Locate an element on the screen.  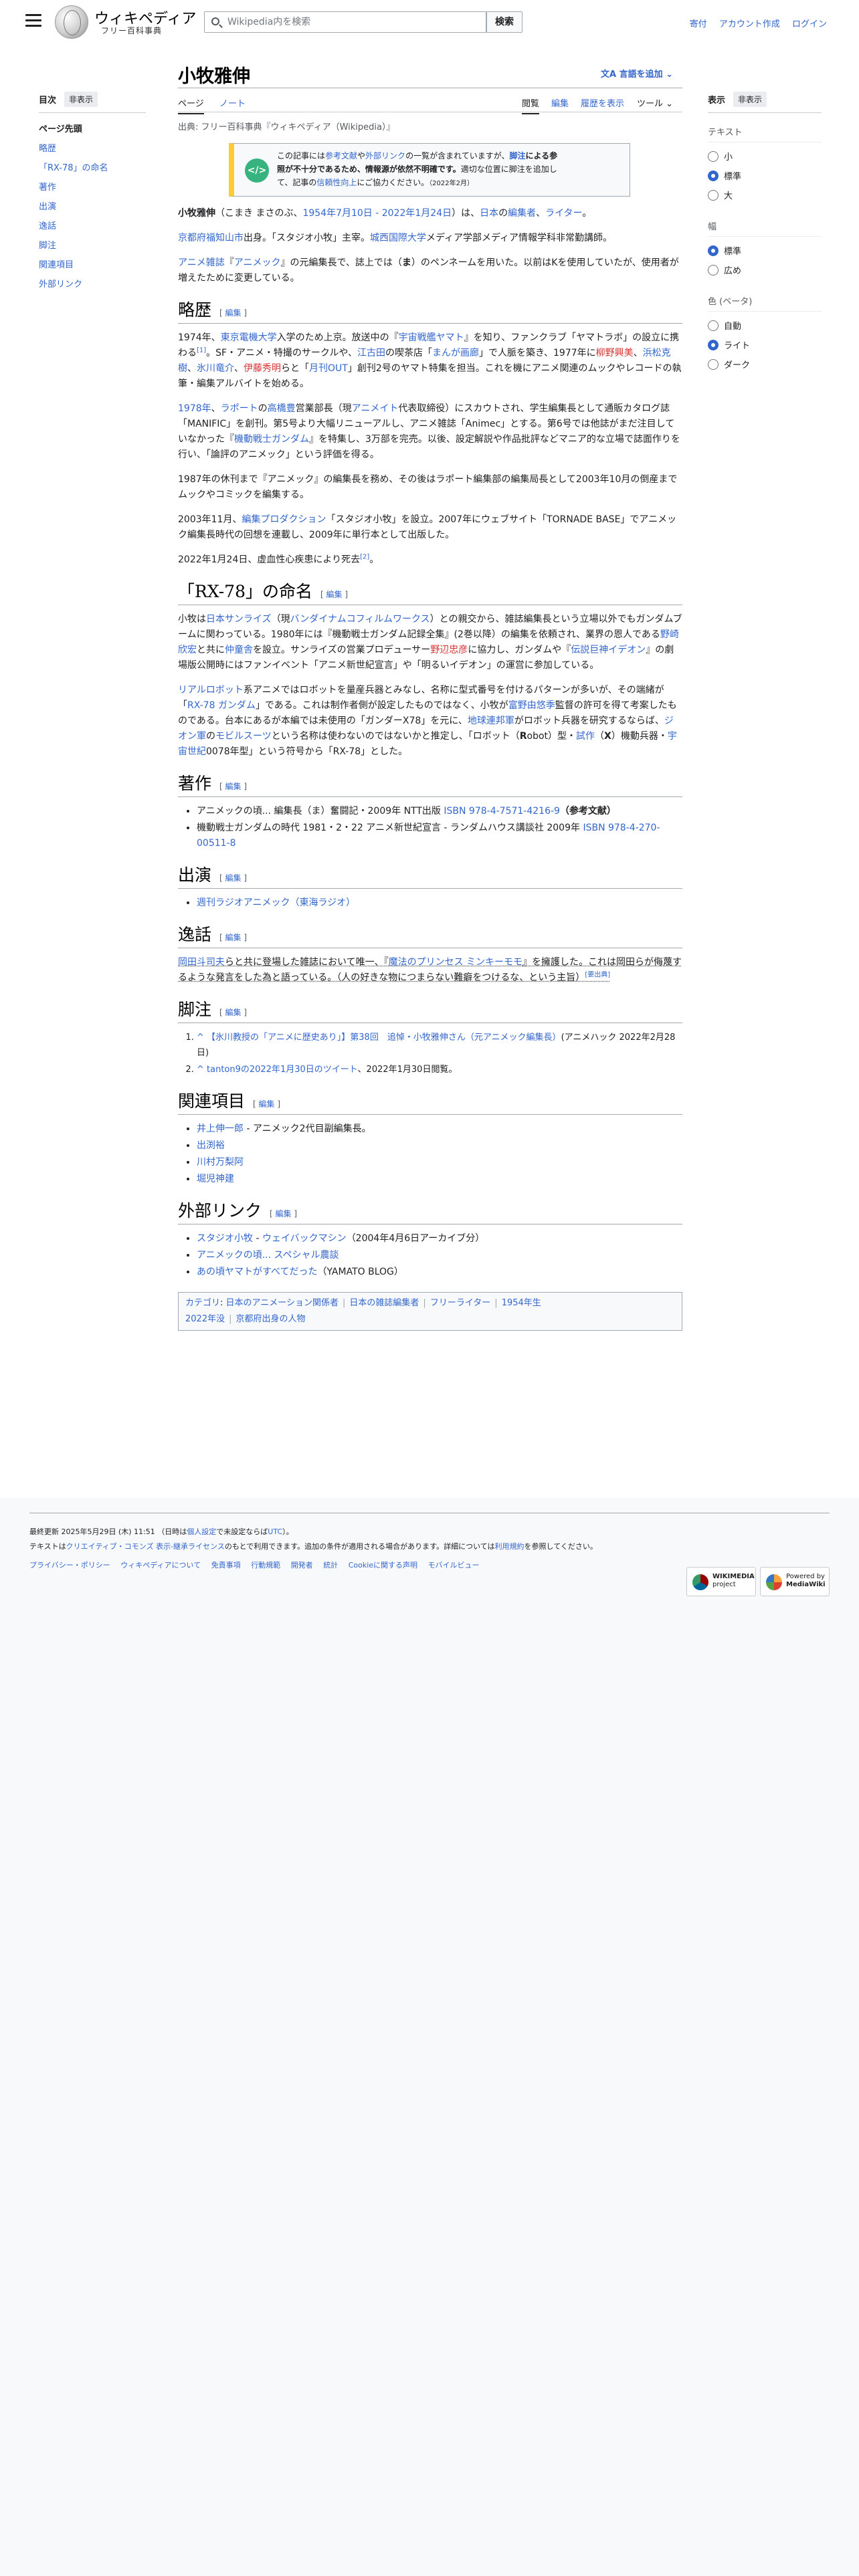
edit-section-external: 編集 is located at coordinates (284, 1213).